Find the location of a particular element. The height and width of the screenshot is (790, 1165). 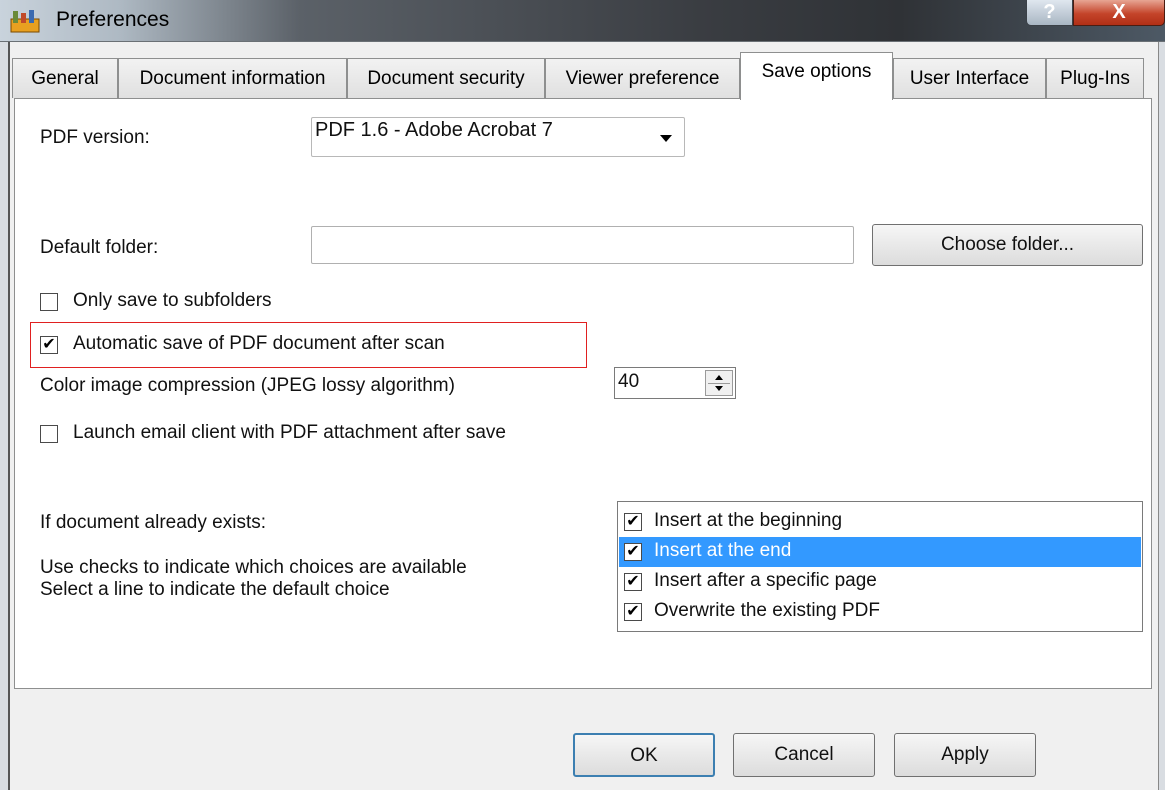

window-frame-left is located at coordinates (5, 416).